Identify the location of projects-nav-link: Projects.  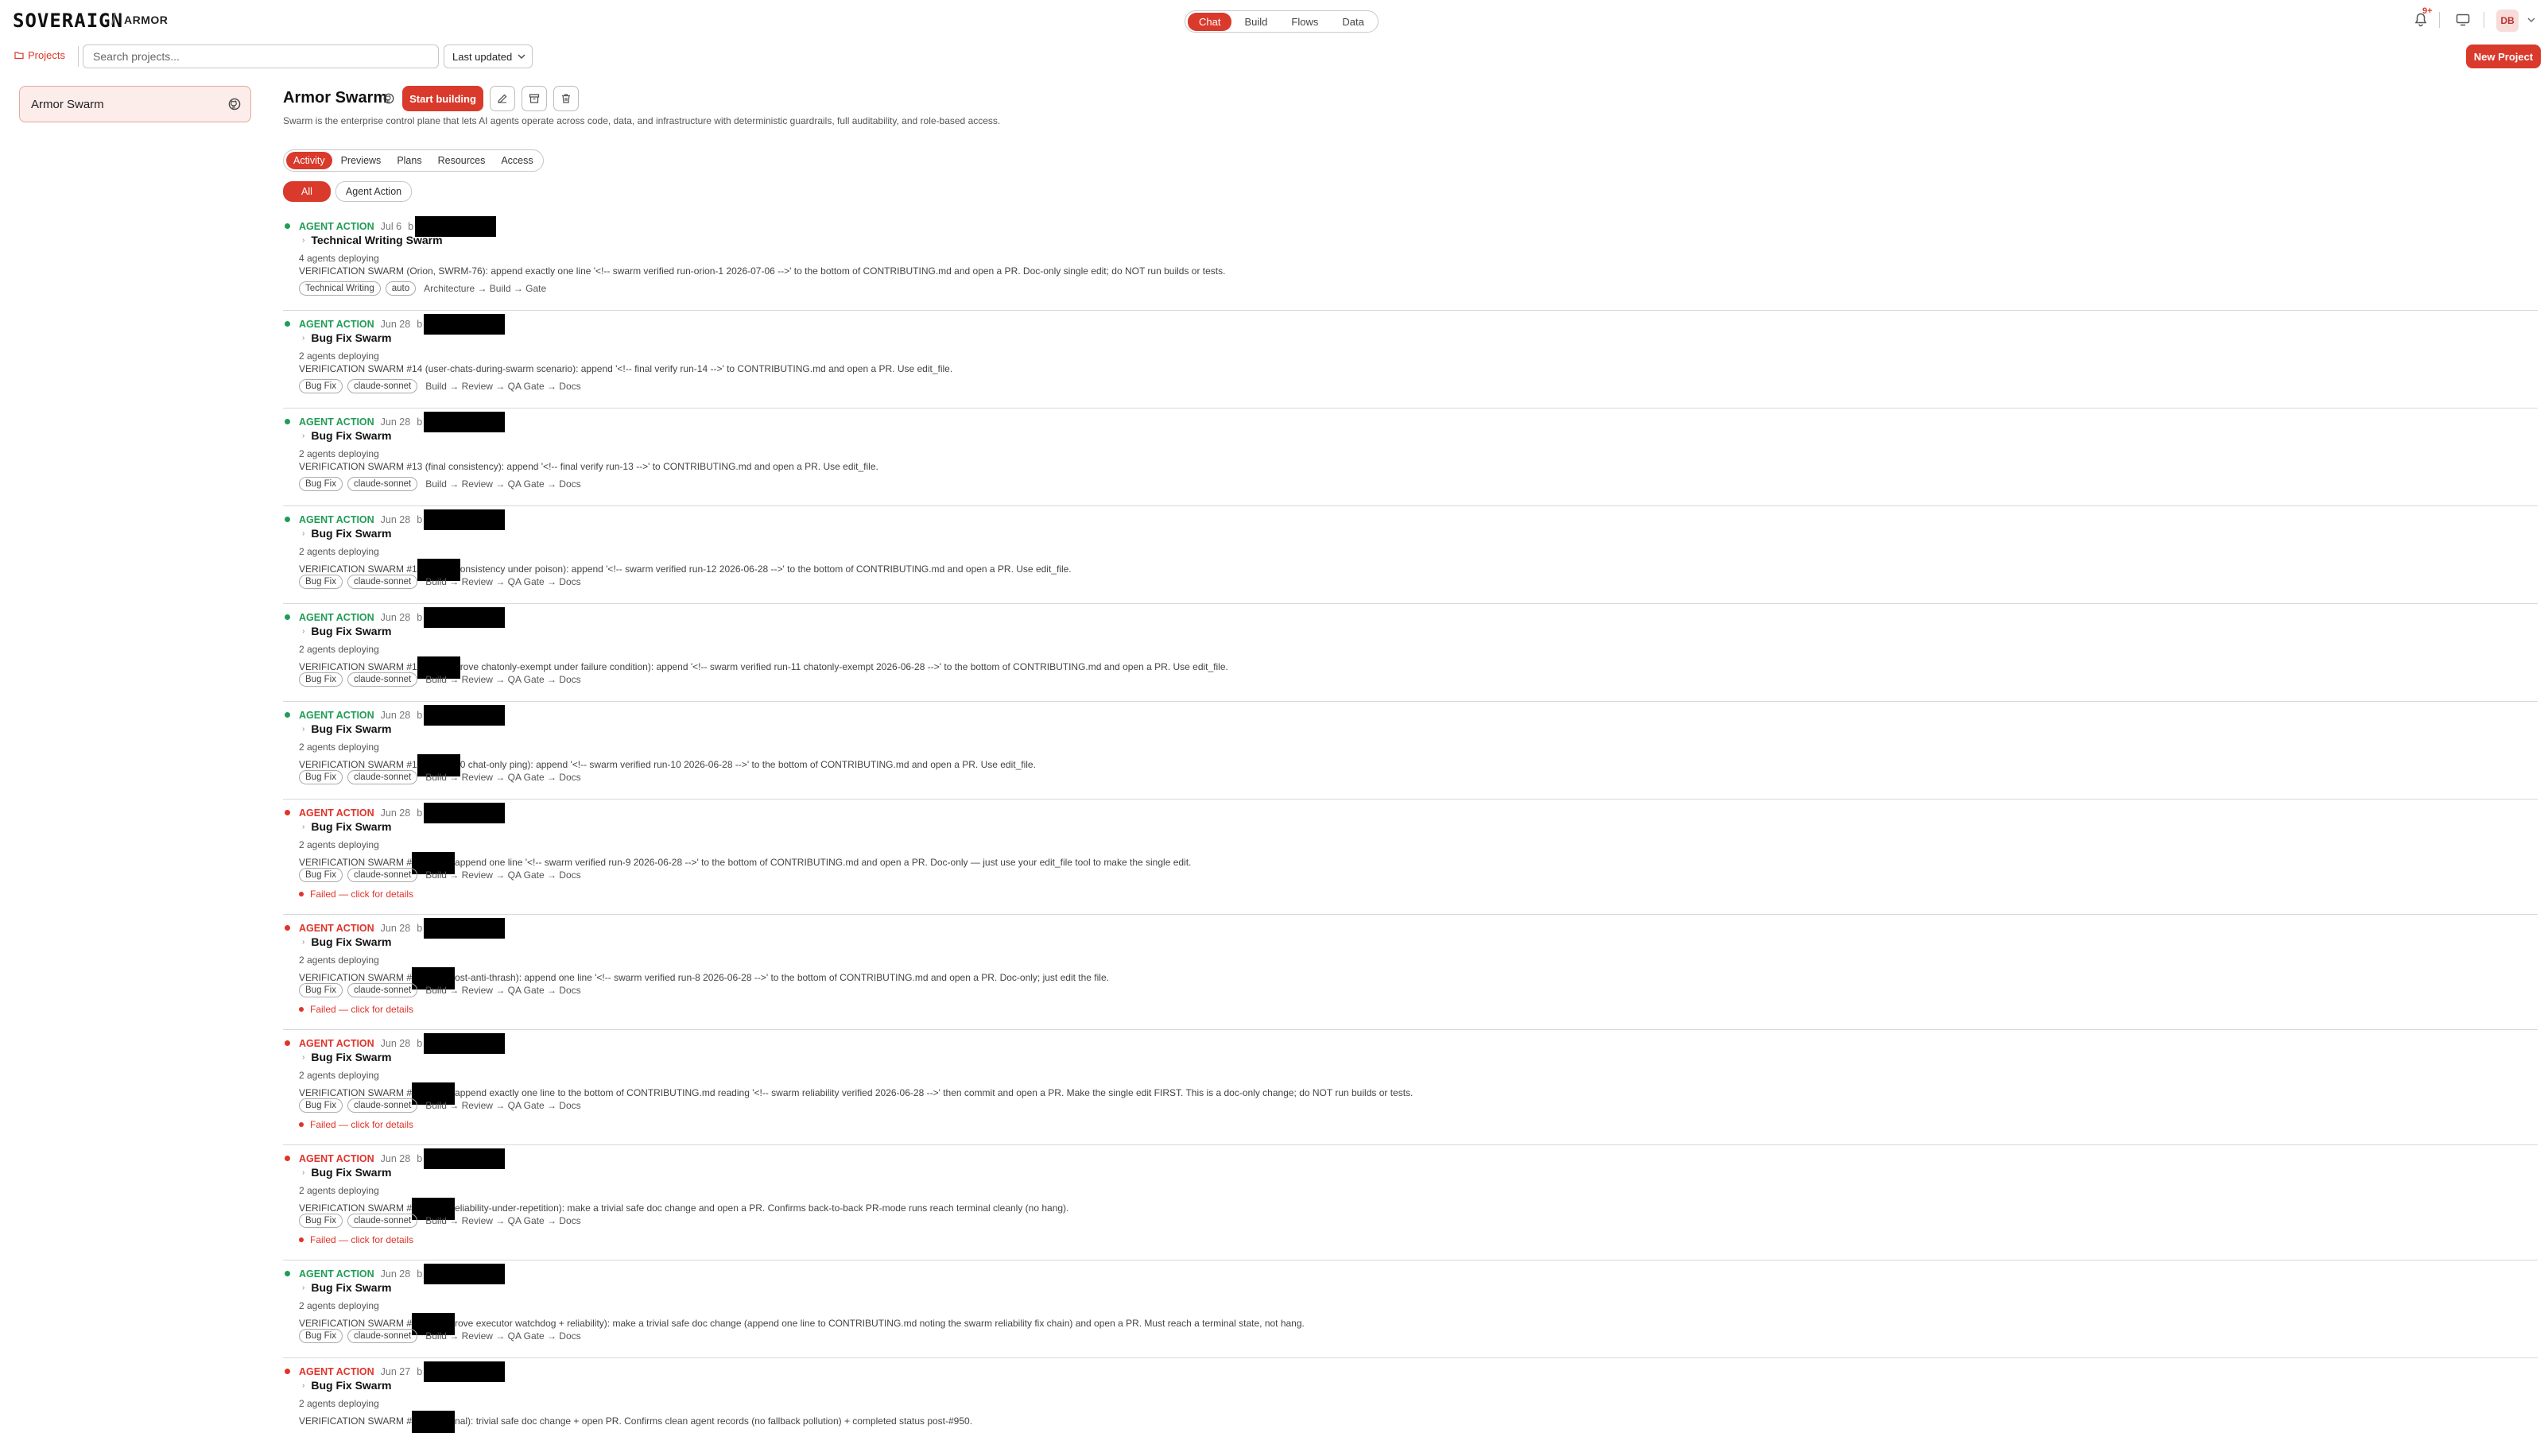
(39, 55).